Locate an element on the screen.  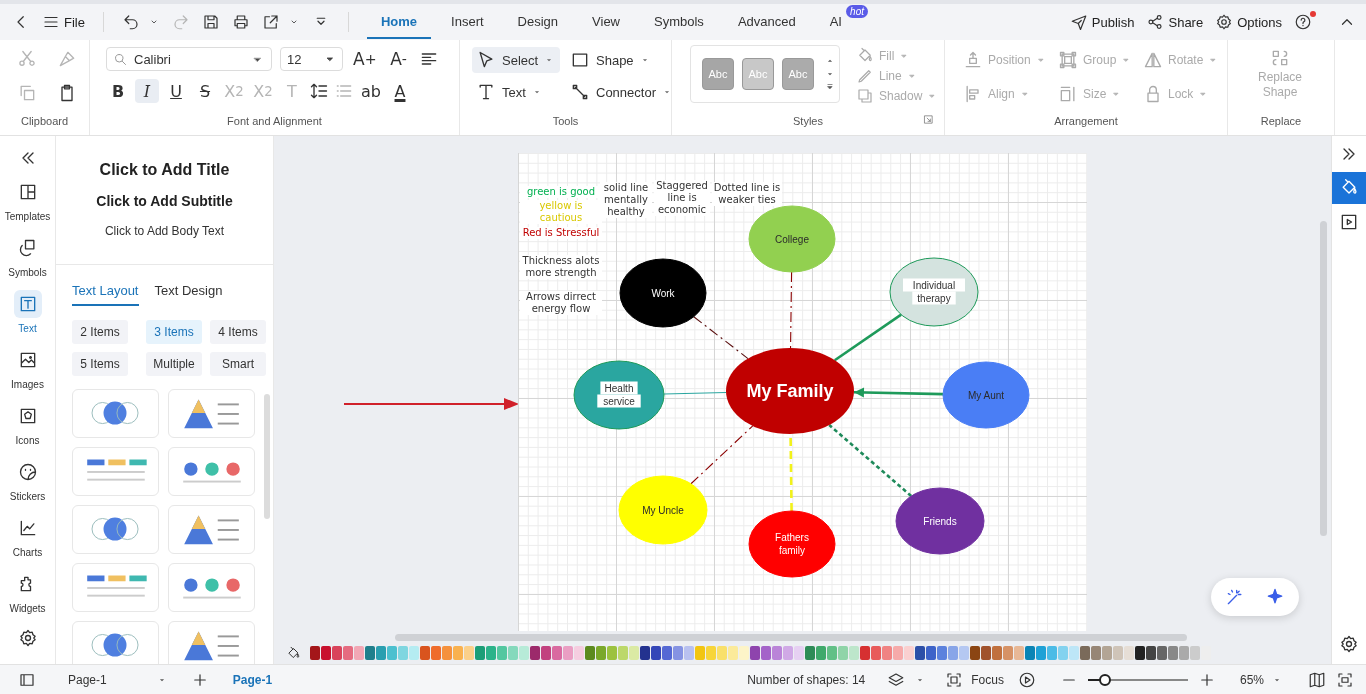
central-node: My Family is located at coordinates (790, 391).